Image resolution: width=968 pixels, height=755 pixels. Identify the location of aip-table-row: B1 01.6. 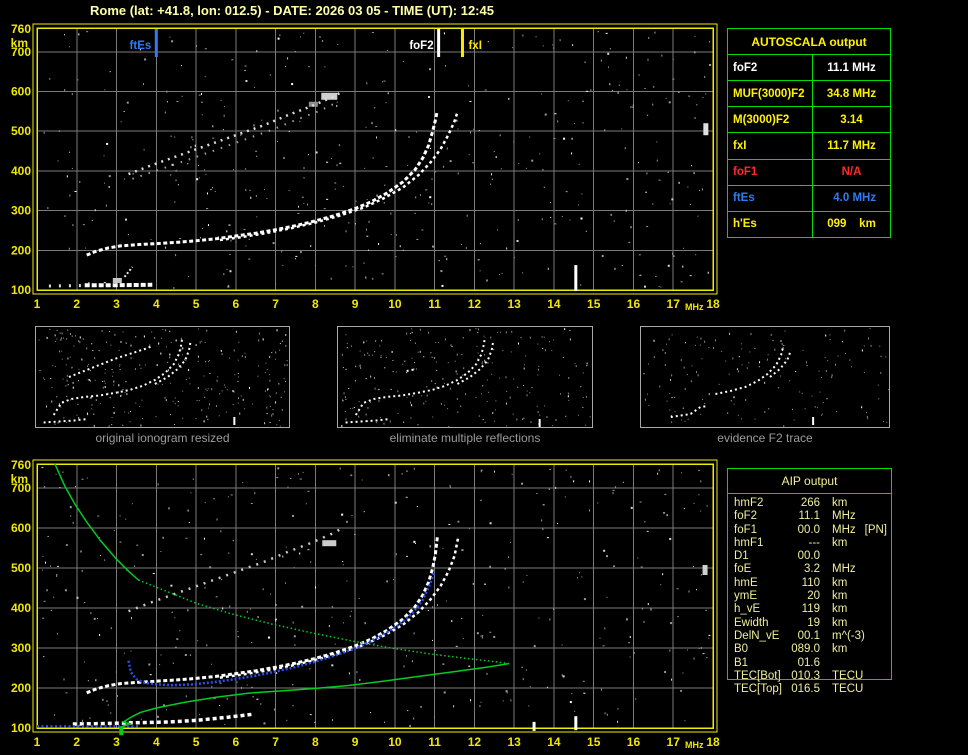
(809, 663).